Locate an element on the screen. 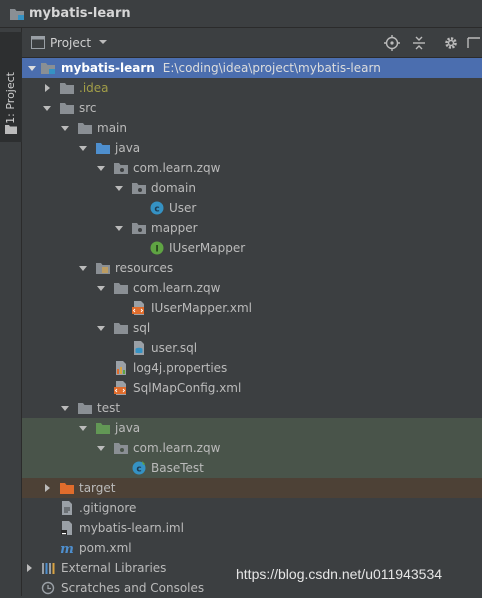 The height and width of the screenshot is (598, 482). tree-row-basetest: c BaseTest is located at coordinates (252, 468).